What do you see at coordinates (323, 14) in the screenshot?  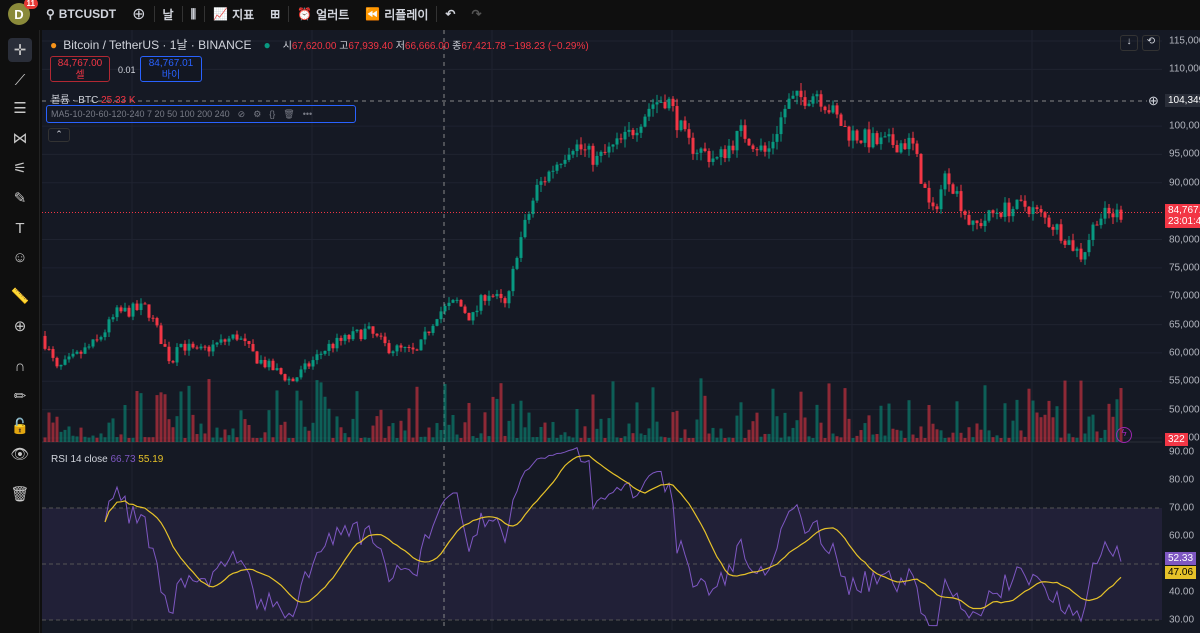 I see `alert-button: ⏰ 얼러트` at bounding box center [323, 14].